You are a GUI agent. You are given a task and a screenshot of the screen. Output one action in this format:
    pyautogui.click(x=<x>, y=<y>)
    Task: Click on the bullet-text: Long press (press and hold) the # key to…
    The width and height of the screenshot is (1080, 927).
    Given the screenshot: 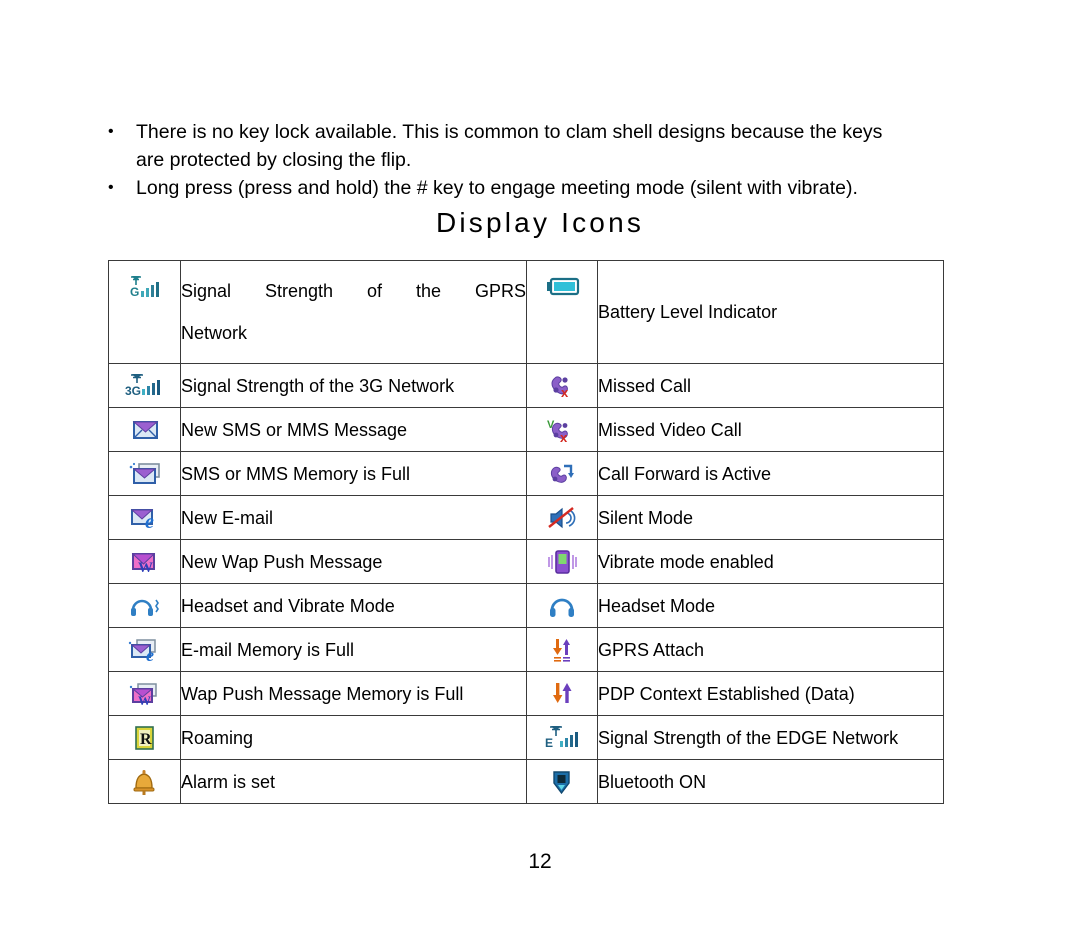 What is the action you would take?
    pyautogui.click(x=542, y=188)
    